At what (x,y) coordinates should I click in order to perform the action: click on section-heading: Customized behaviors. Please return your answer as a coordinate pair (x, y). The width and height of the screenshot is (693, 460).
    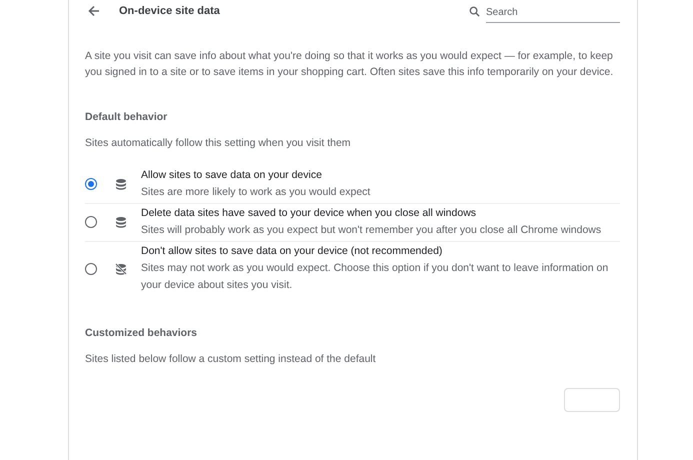
    Looking at the image, I should click on (141, 333).